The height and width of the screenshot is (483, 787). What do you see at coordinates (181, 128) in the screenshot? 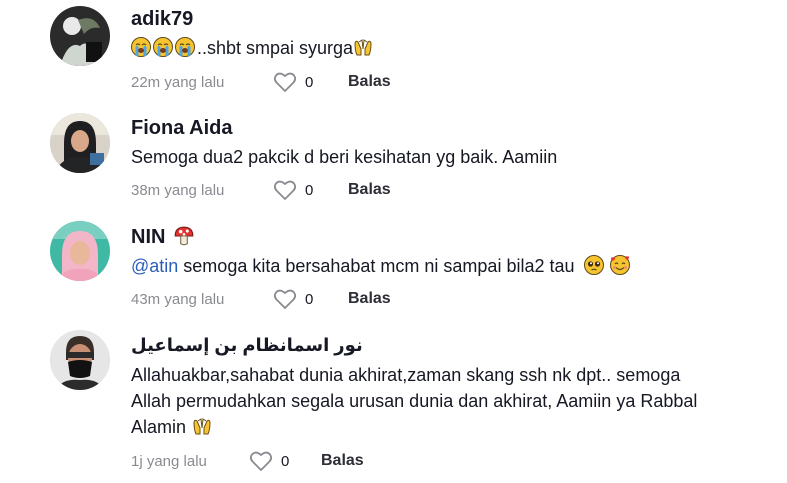
I see `username: Fiona Aida` at bounding box center [181, 128].